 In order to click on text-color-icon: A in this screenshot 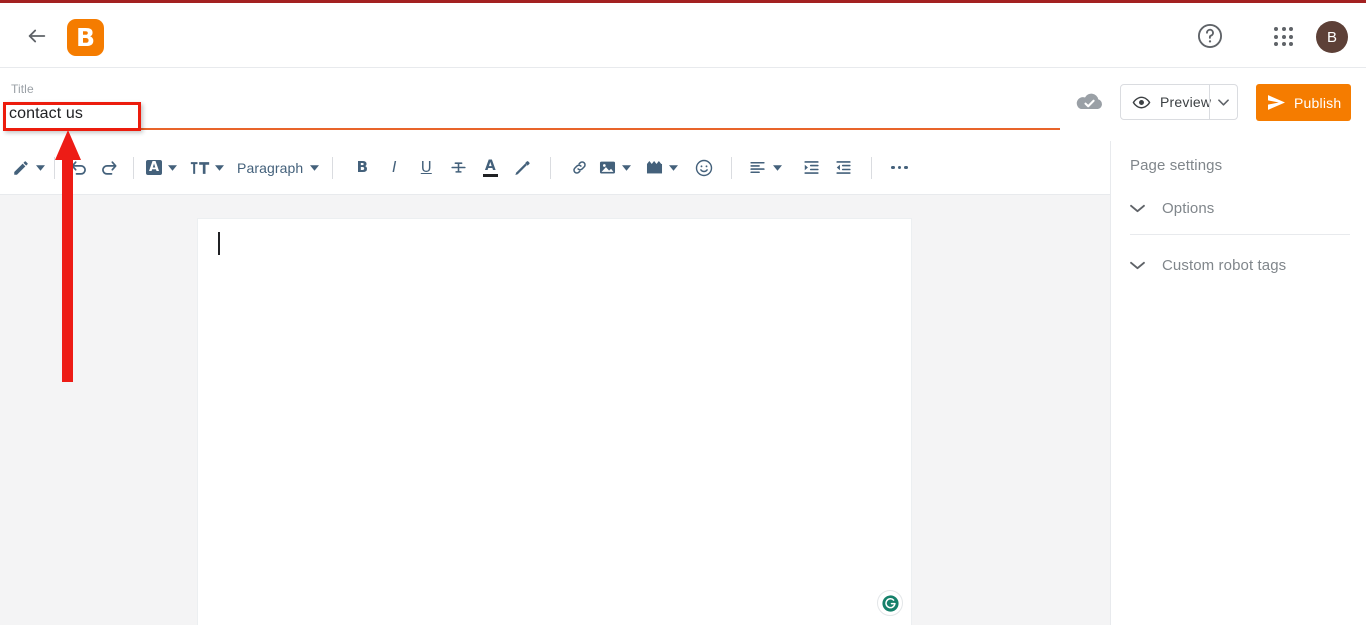, I will do `click(490, 168)`.